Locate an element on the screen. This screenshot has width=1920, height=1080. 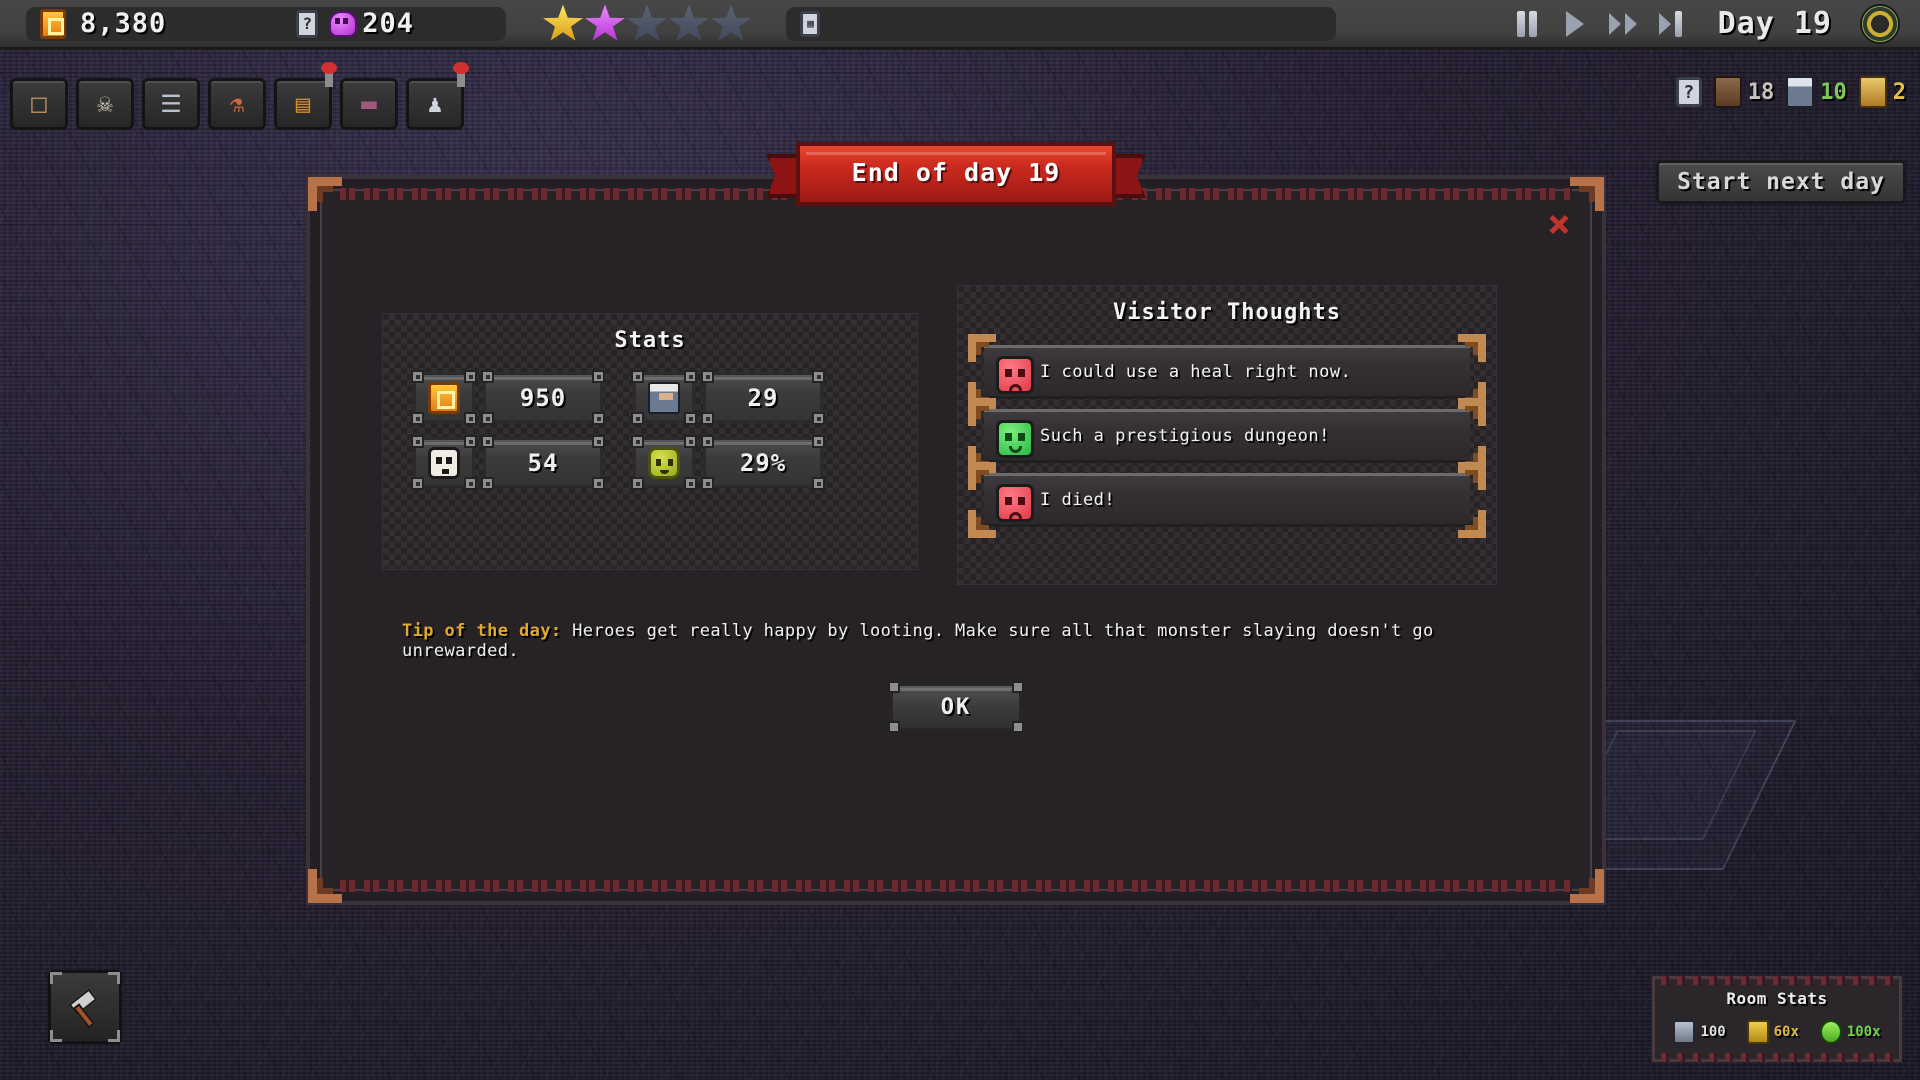
thought-text: I could use a heal right now. is located at coordinates (1196, 372).